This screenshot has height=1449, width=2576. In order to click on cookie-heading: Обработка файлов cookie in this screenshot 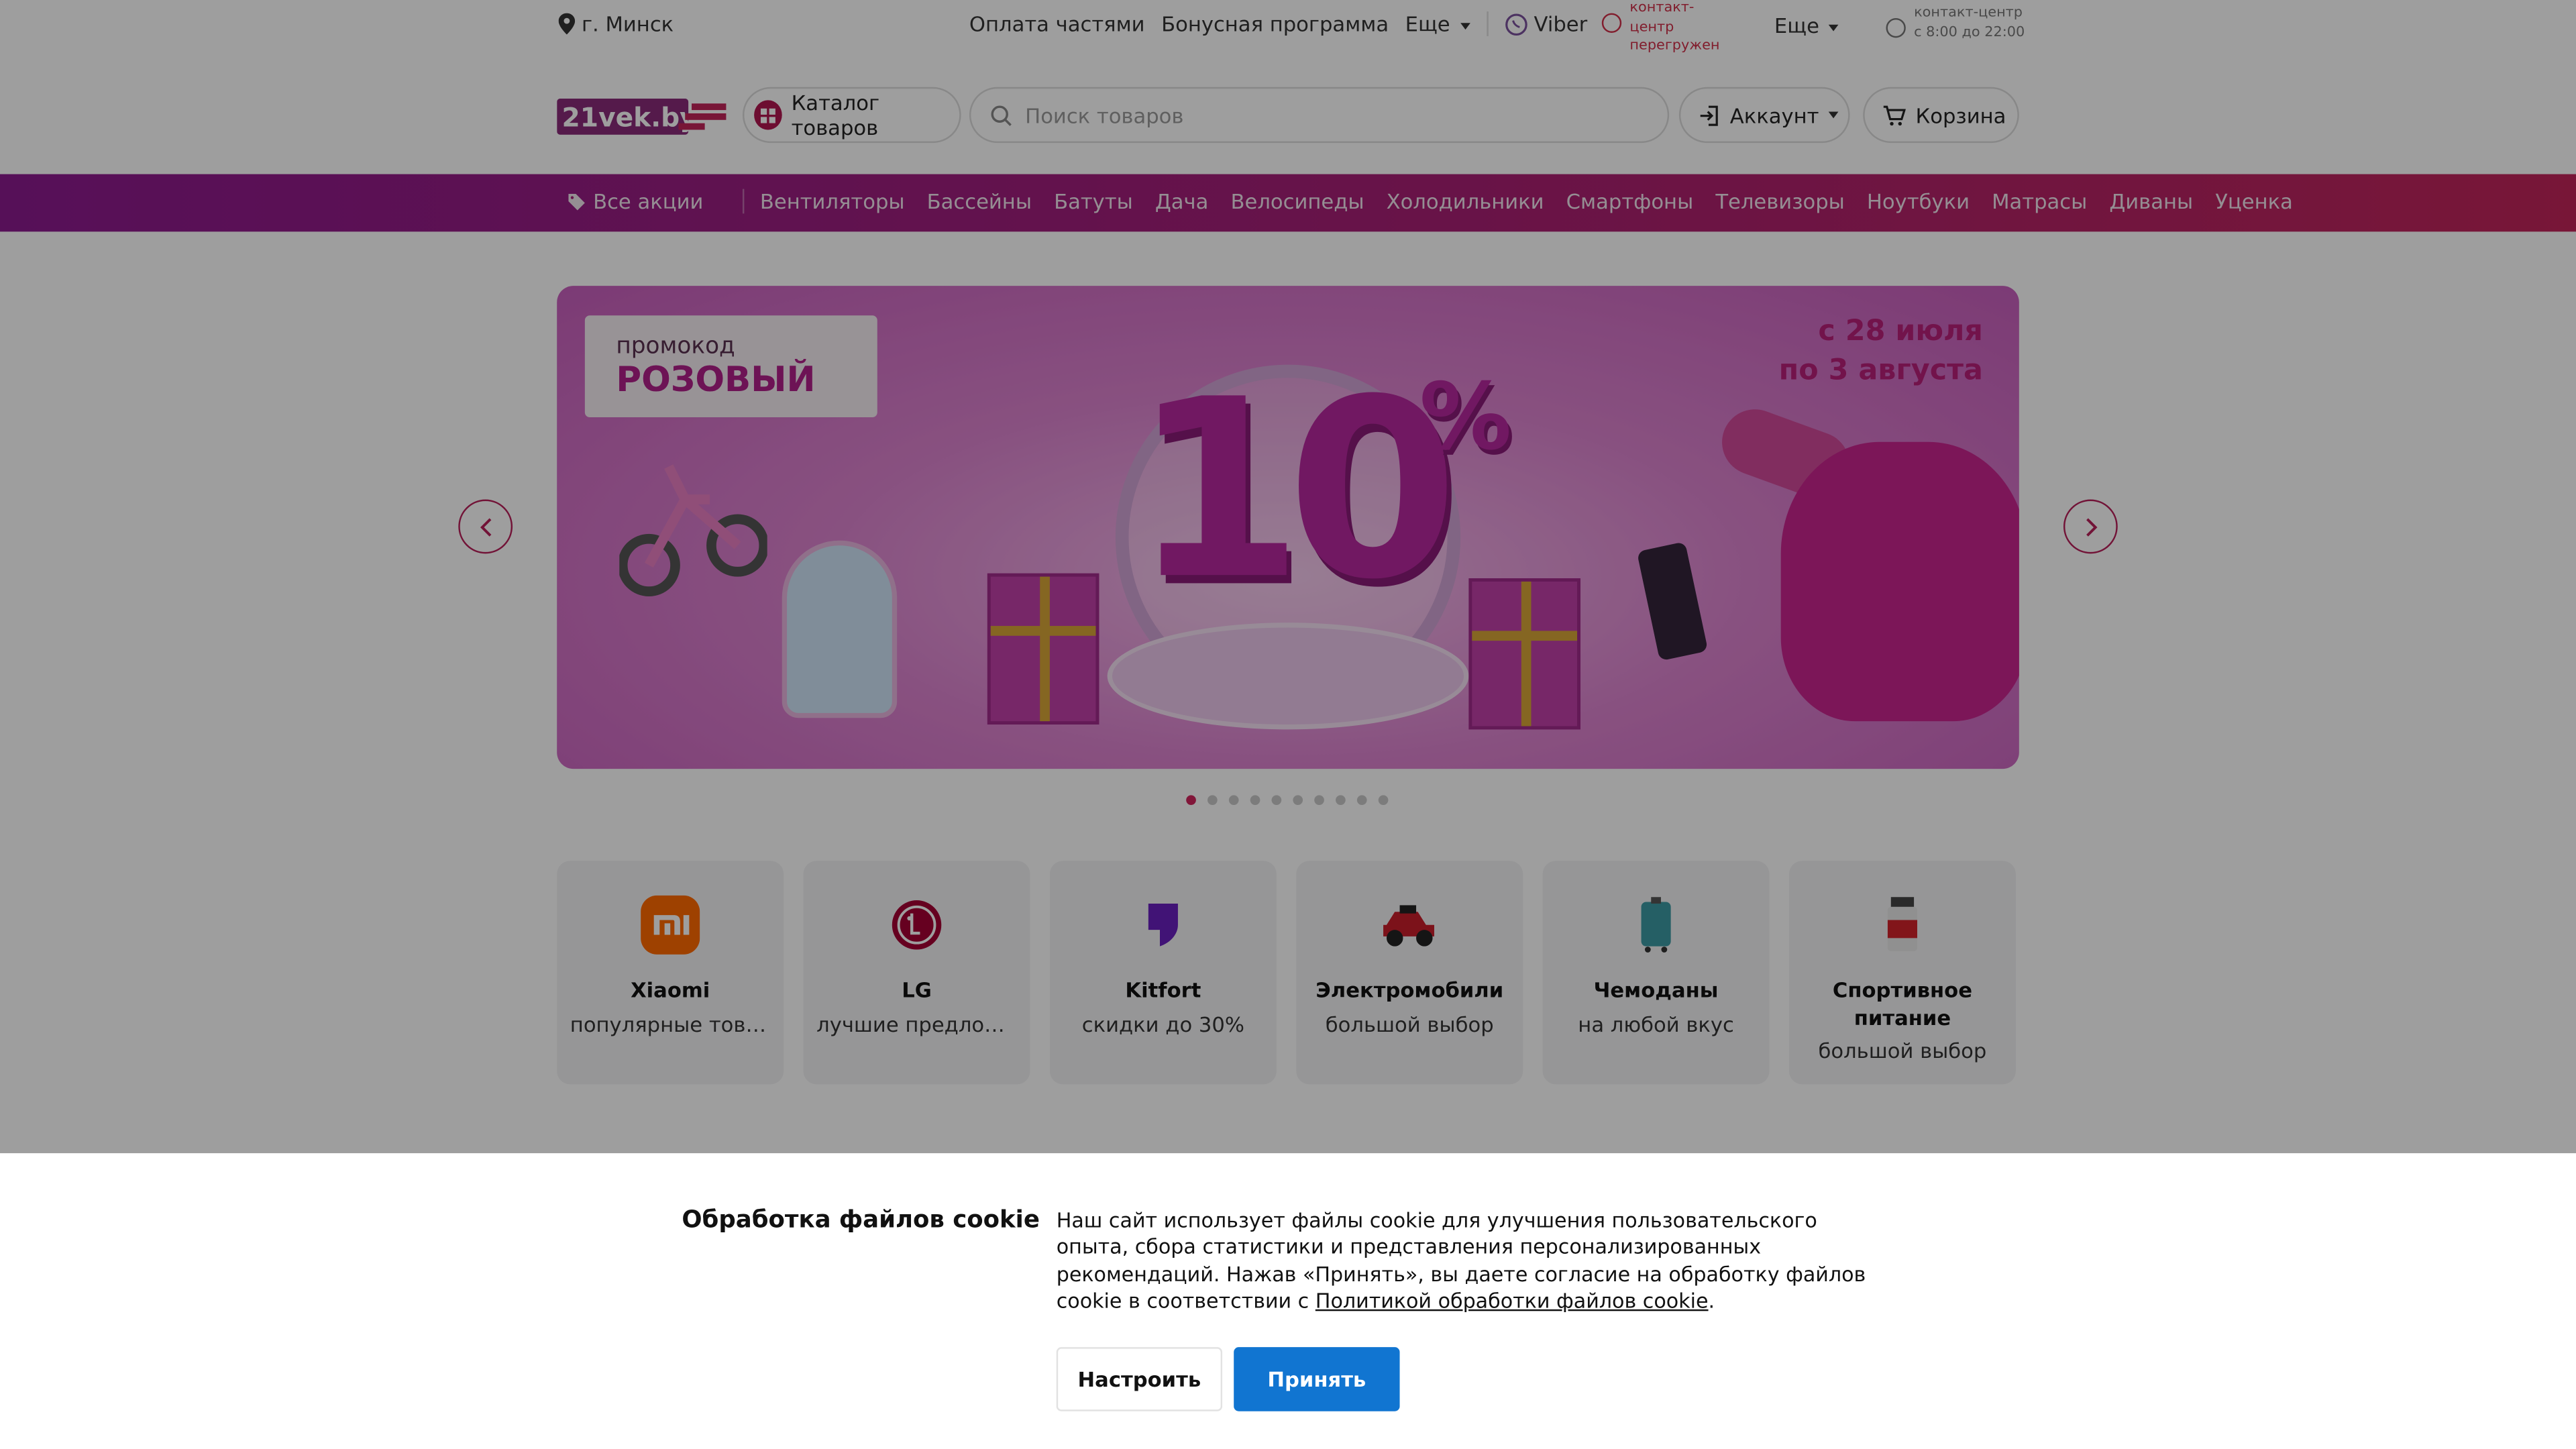, I will do `click(861, 1221)`.